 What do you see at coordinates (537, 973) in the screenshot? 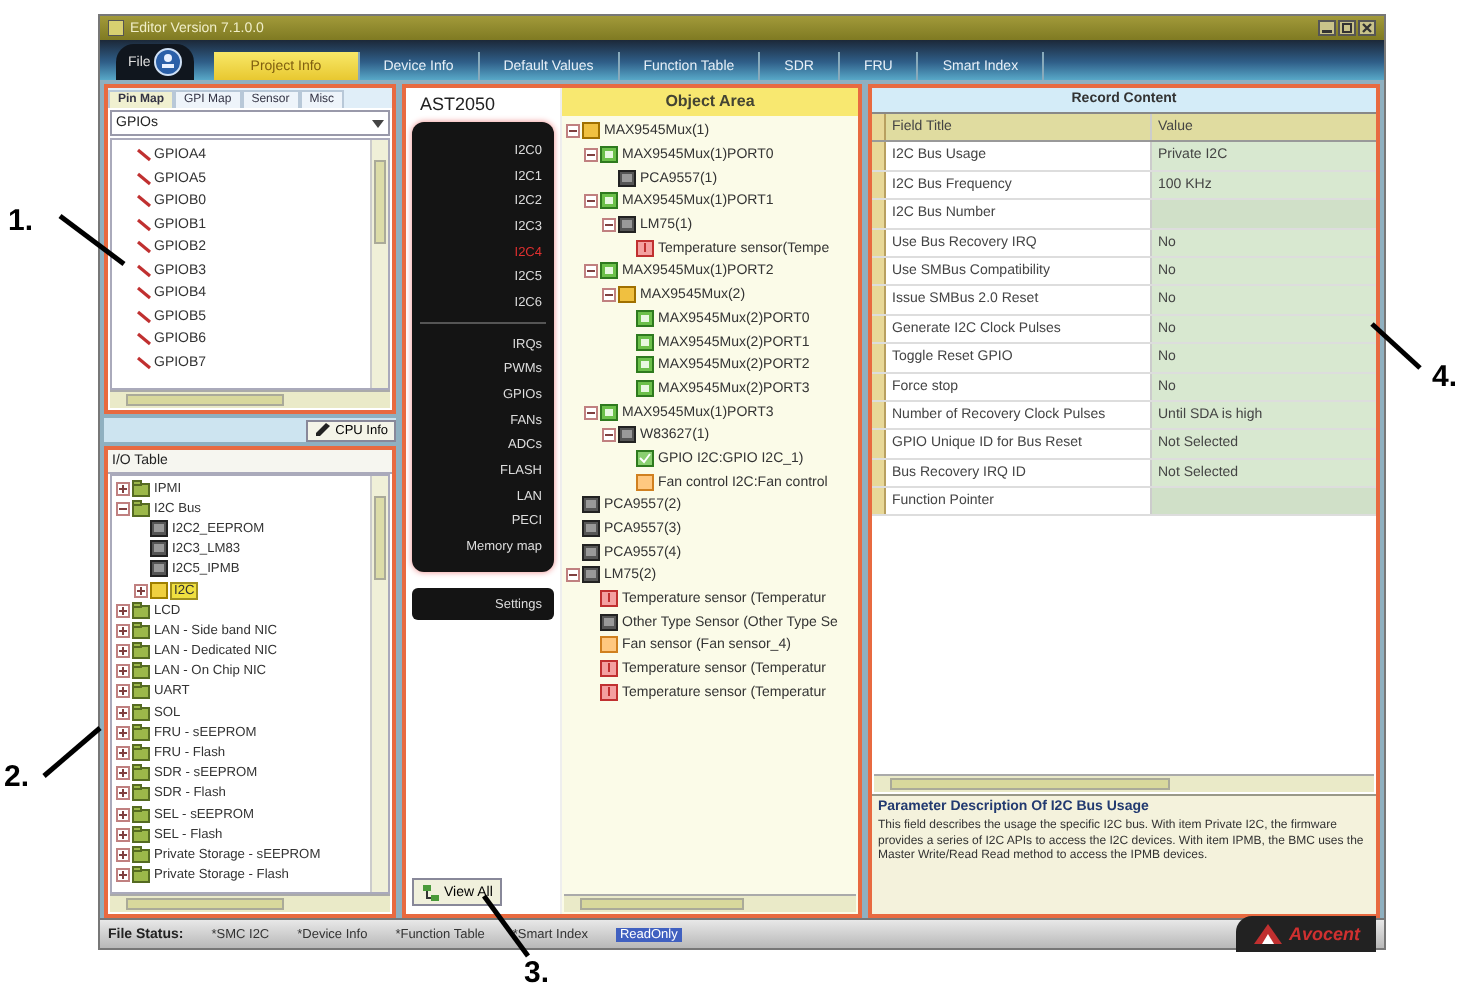
I see `callout-number: 3.` at bounding box center [537, 973].